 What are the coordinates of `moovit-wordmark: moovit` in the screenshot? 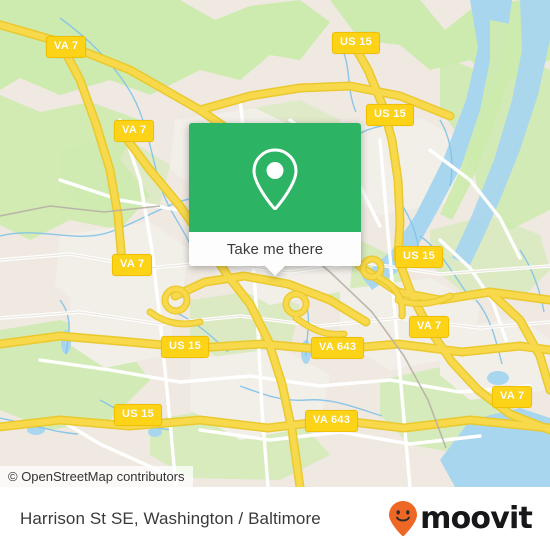 It's located at (476, 518).